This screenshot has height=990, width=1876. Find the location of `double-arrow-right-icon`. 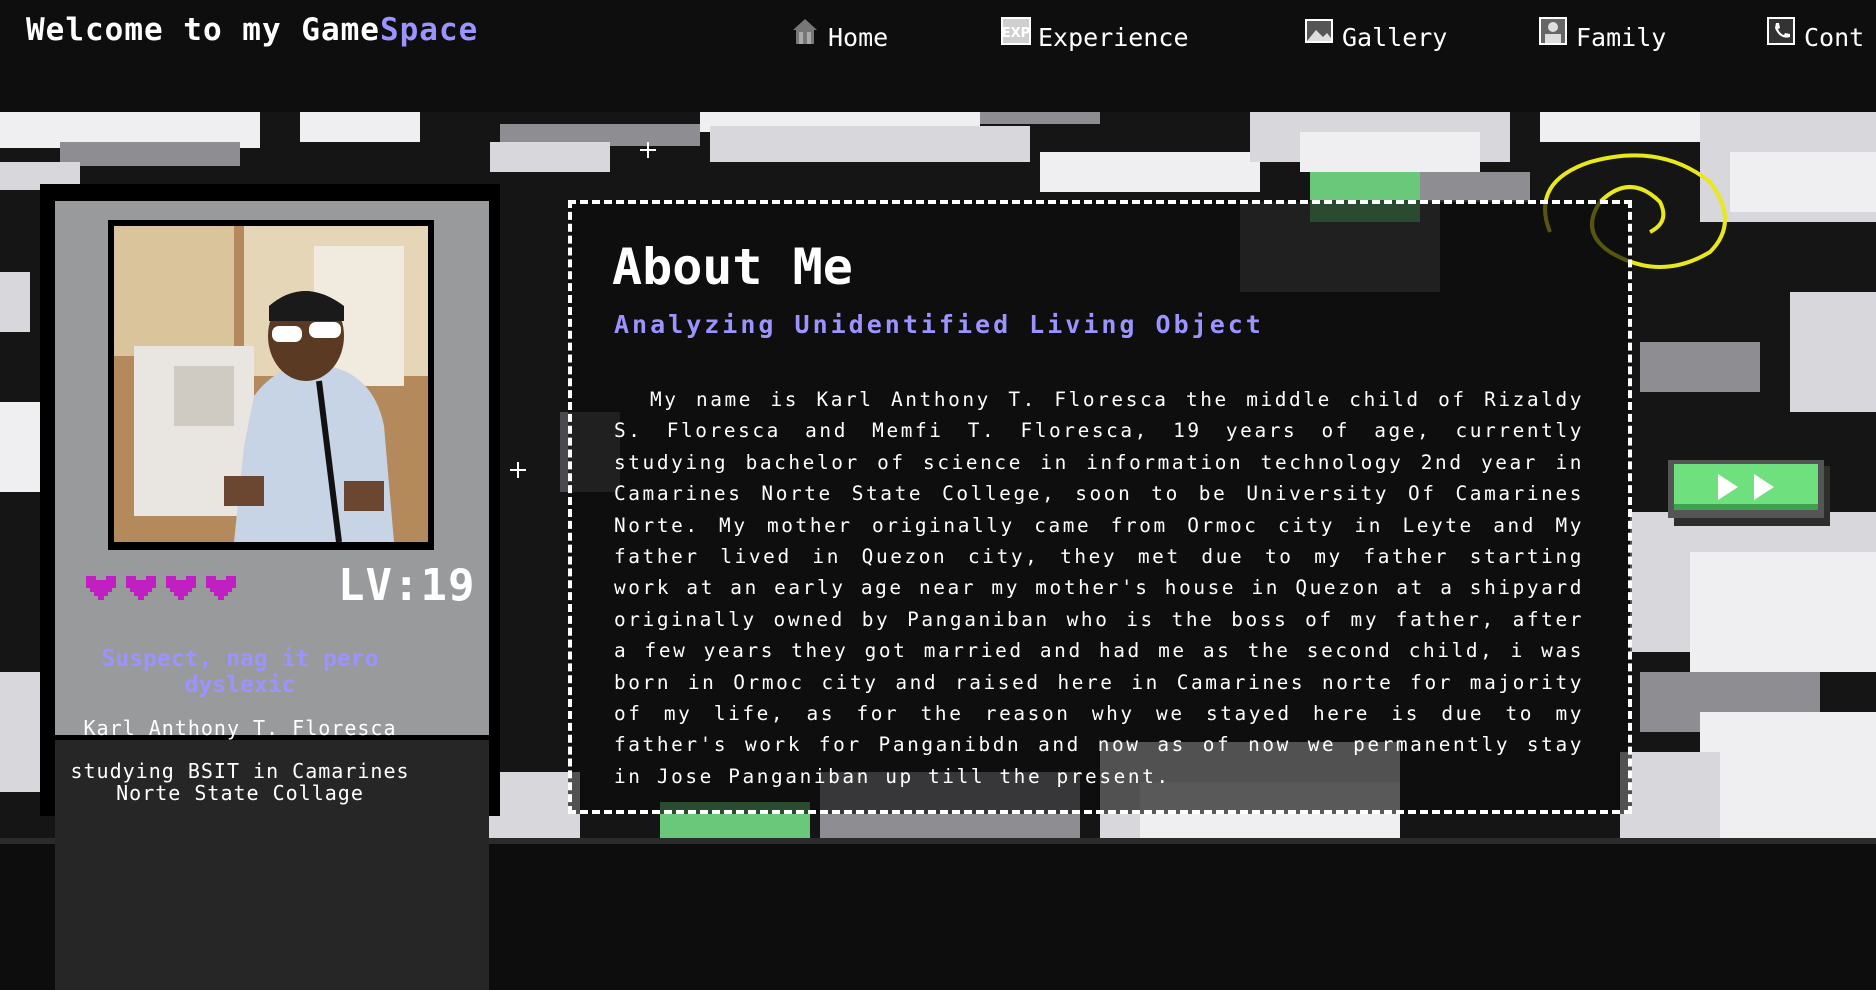

double-arrow-right-icon is located at coordinates (1749, 493).